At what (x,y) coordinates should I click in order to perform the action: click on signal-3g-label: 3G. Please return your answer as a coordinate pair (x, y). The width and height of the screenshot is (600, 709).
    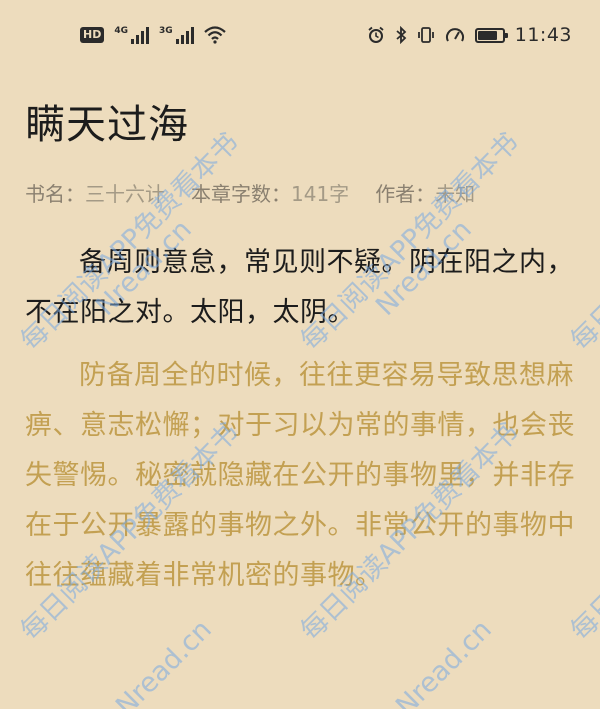
    Looking at the image, I should click on (166, 31).